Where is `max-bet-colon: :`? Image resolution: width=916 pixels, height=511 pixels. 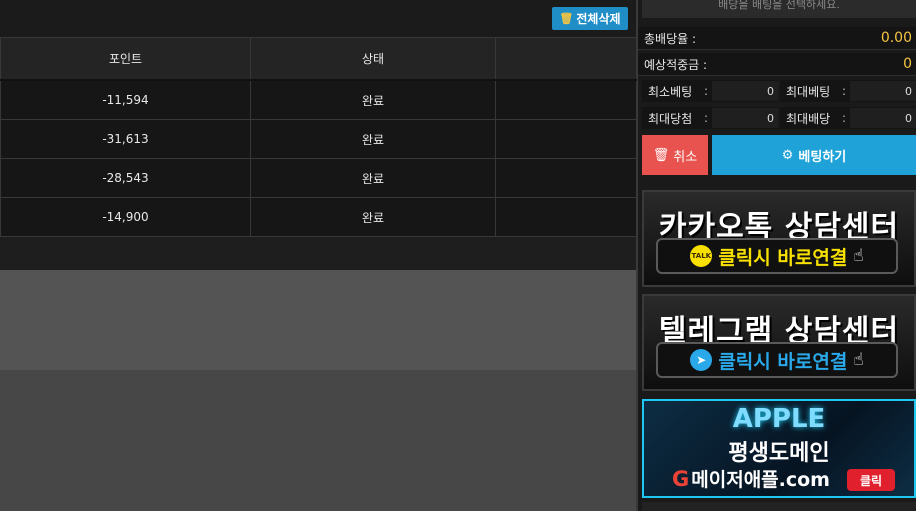 max-bet-colon: : is located at coordinates (844, 91).